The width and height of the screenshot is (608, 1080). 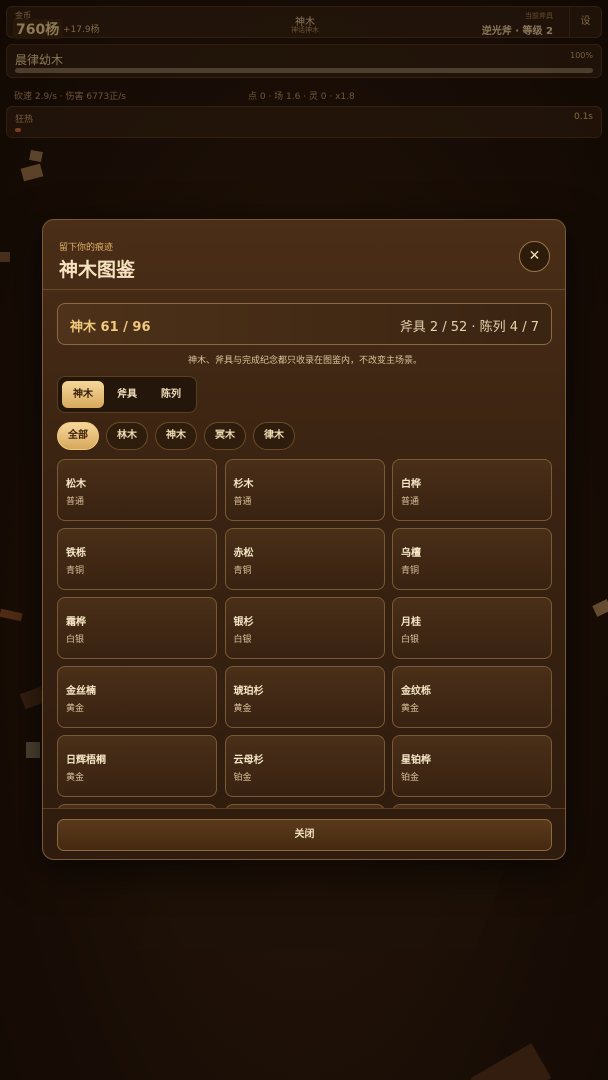 What do you see at coordinates (70, 97) in the screenshot?
I see `chop-stats: 砍速 2.9/s · 伤害 6773正/s` at bounding box center [70, 97].